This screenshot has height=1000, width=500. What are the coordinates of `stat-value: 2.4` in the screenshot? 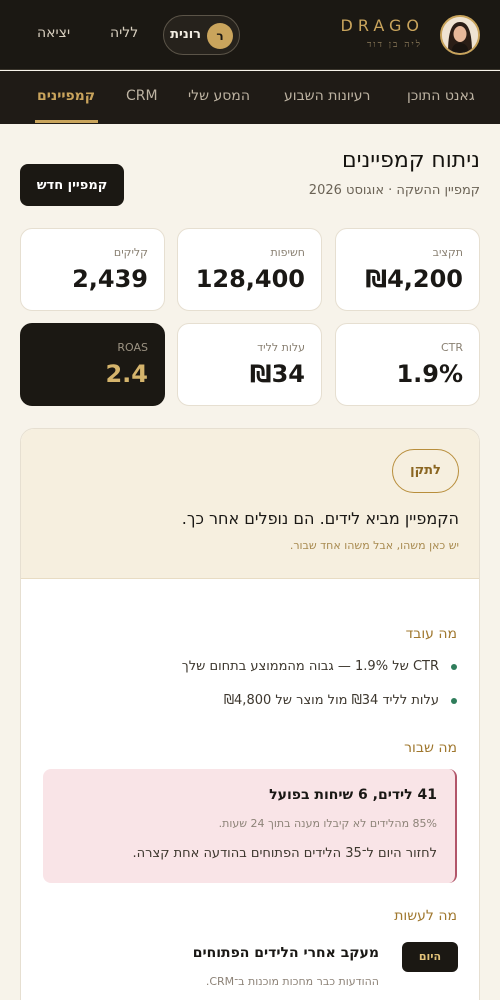 It's located at (126, 374).